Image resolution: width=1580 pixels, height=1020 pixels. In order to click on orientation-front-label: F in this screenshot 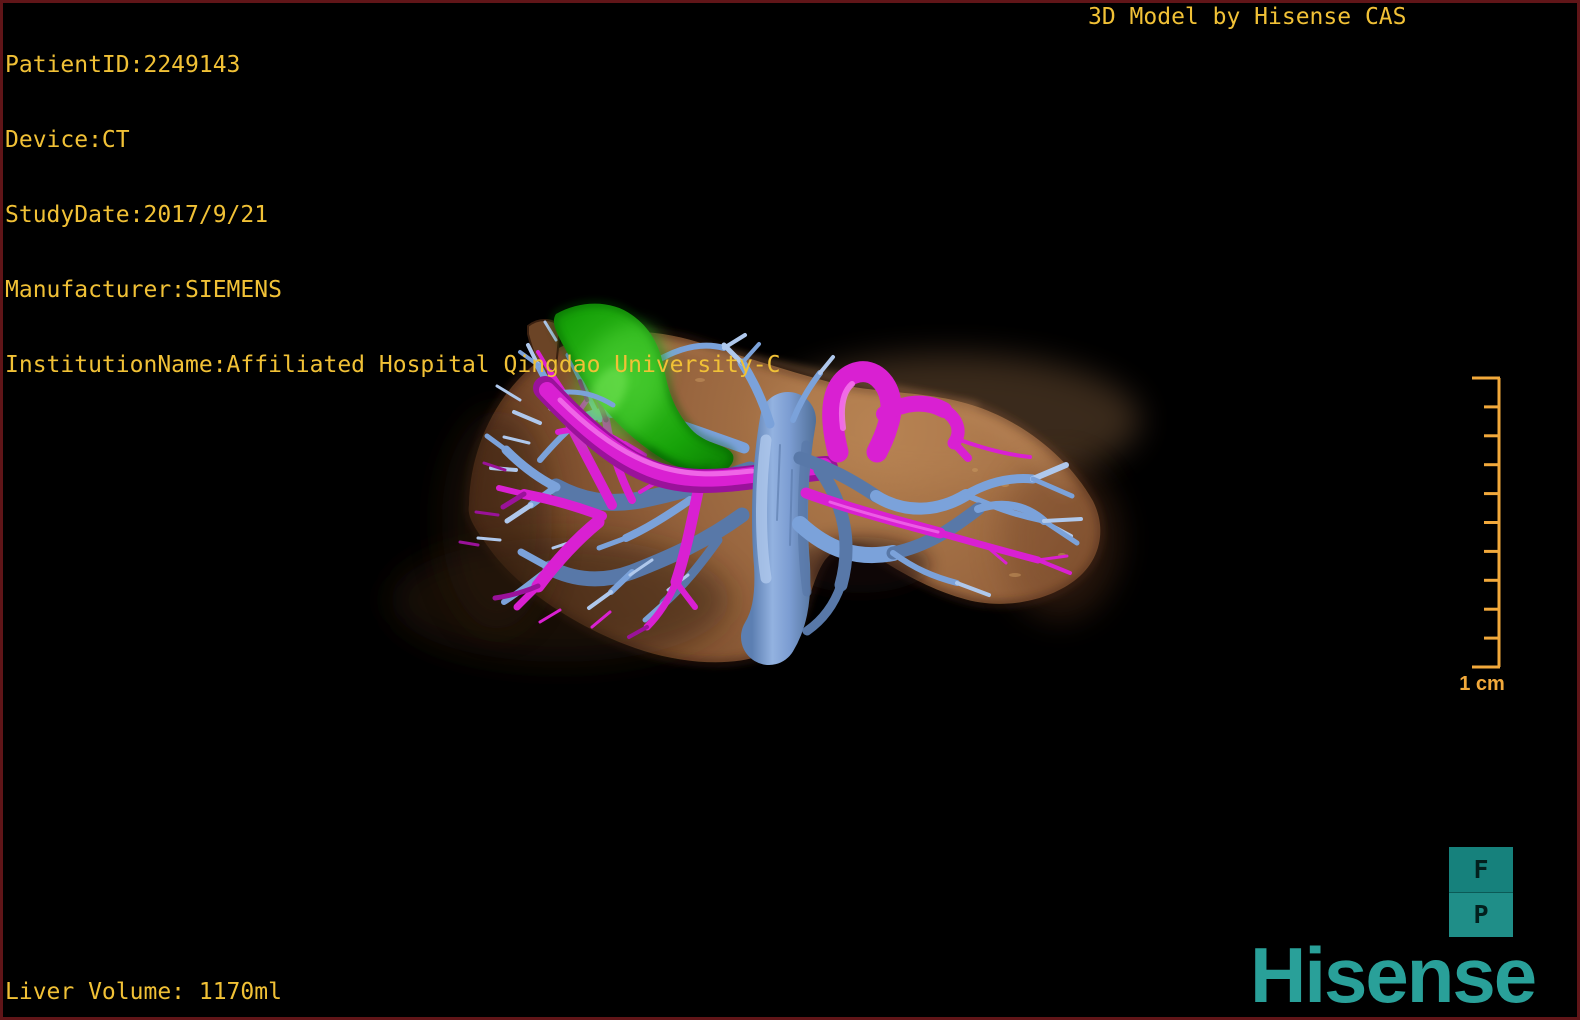, I will do `click(1481, 869)`.